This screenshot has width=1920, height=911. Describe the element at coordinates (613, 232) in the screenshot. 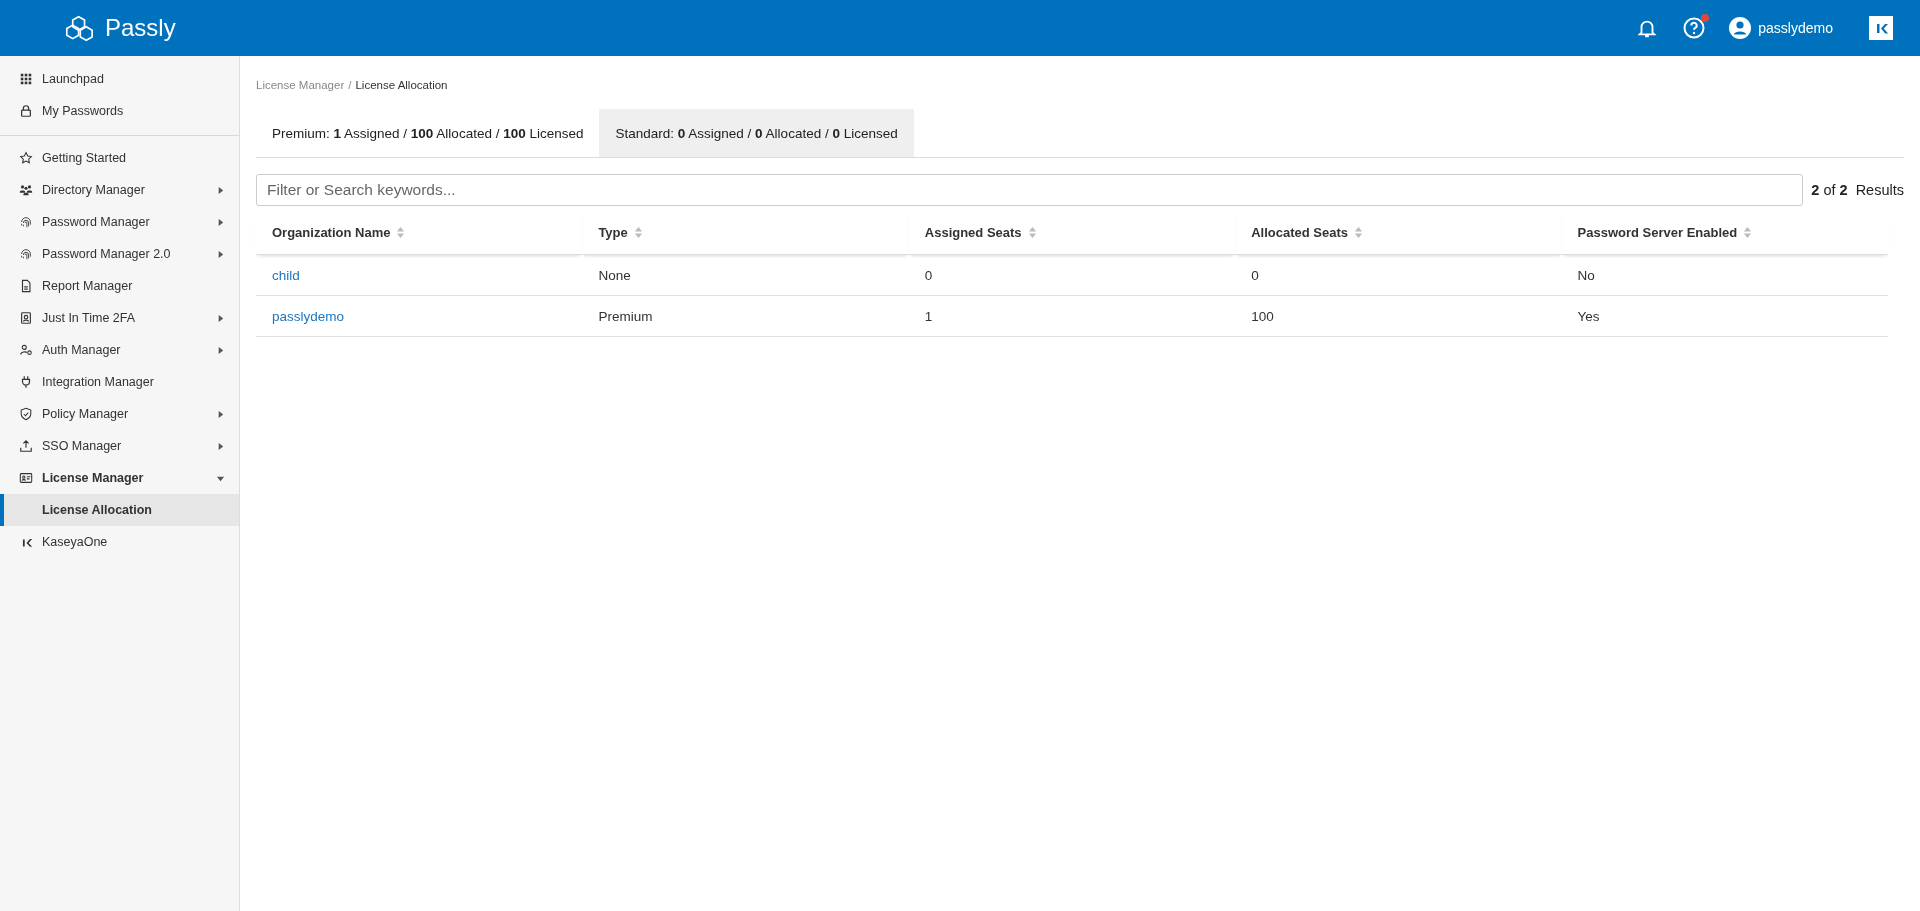

I see `column-header: Type` at that location.